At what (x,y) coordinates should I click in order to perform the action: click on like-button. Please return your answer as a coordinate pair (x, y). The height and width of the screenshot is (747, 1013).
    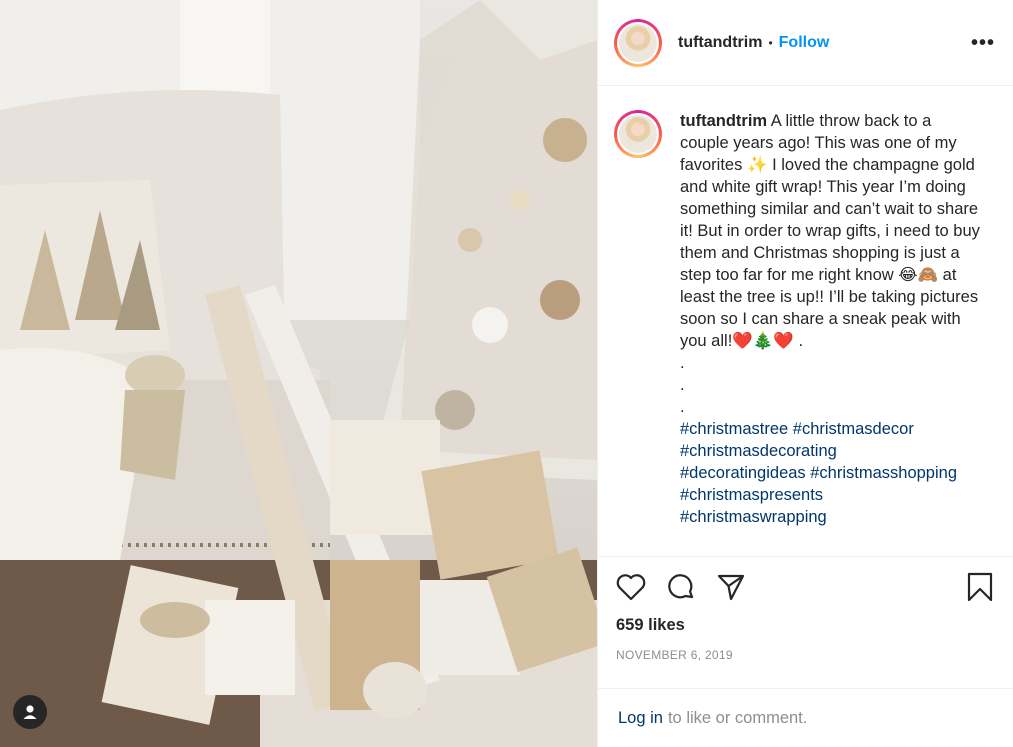
    Looking at the image, I should click on (631, 587).